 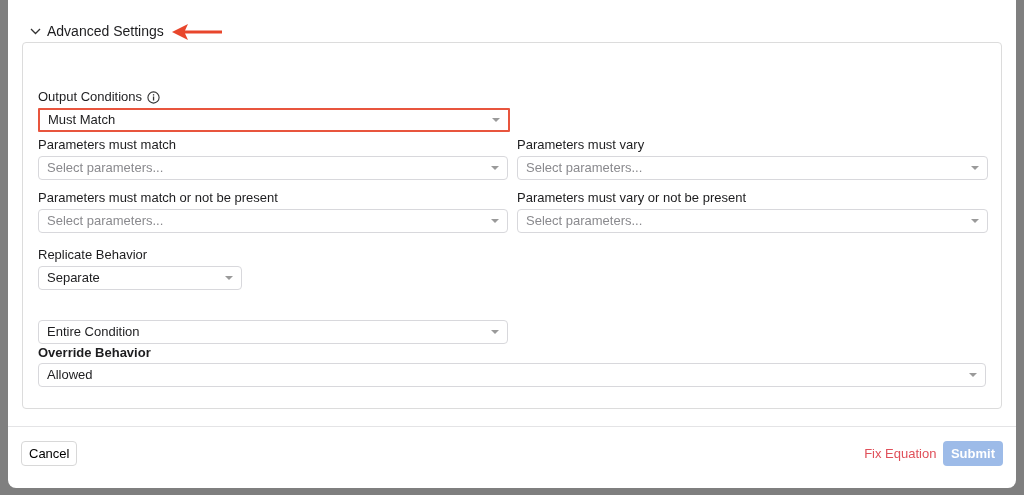 I want to click on field-label: Parameters must vary, so click(x=581, y=145).